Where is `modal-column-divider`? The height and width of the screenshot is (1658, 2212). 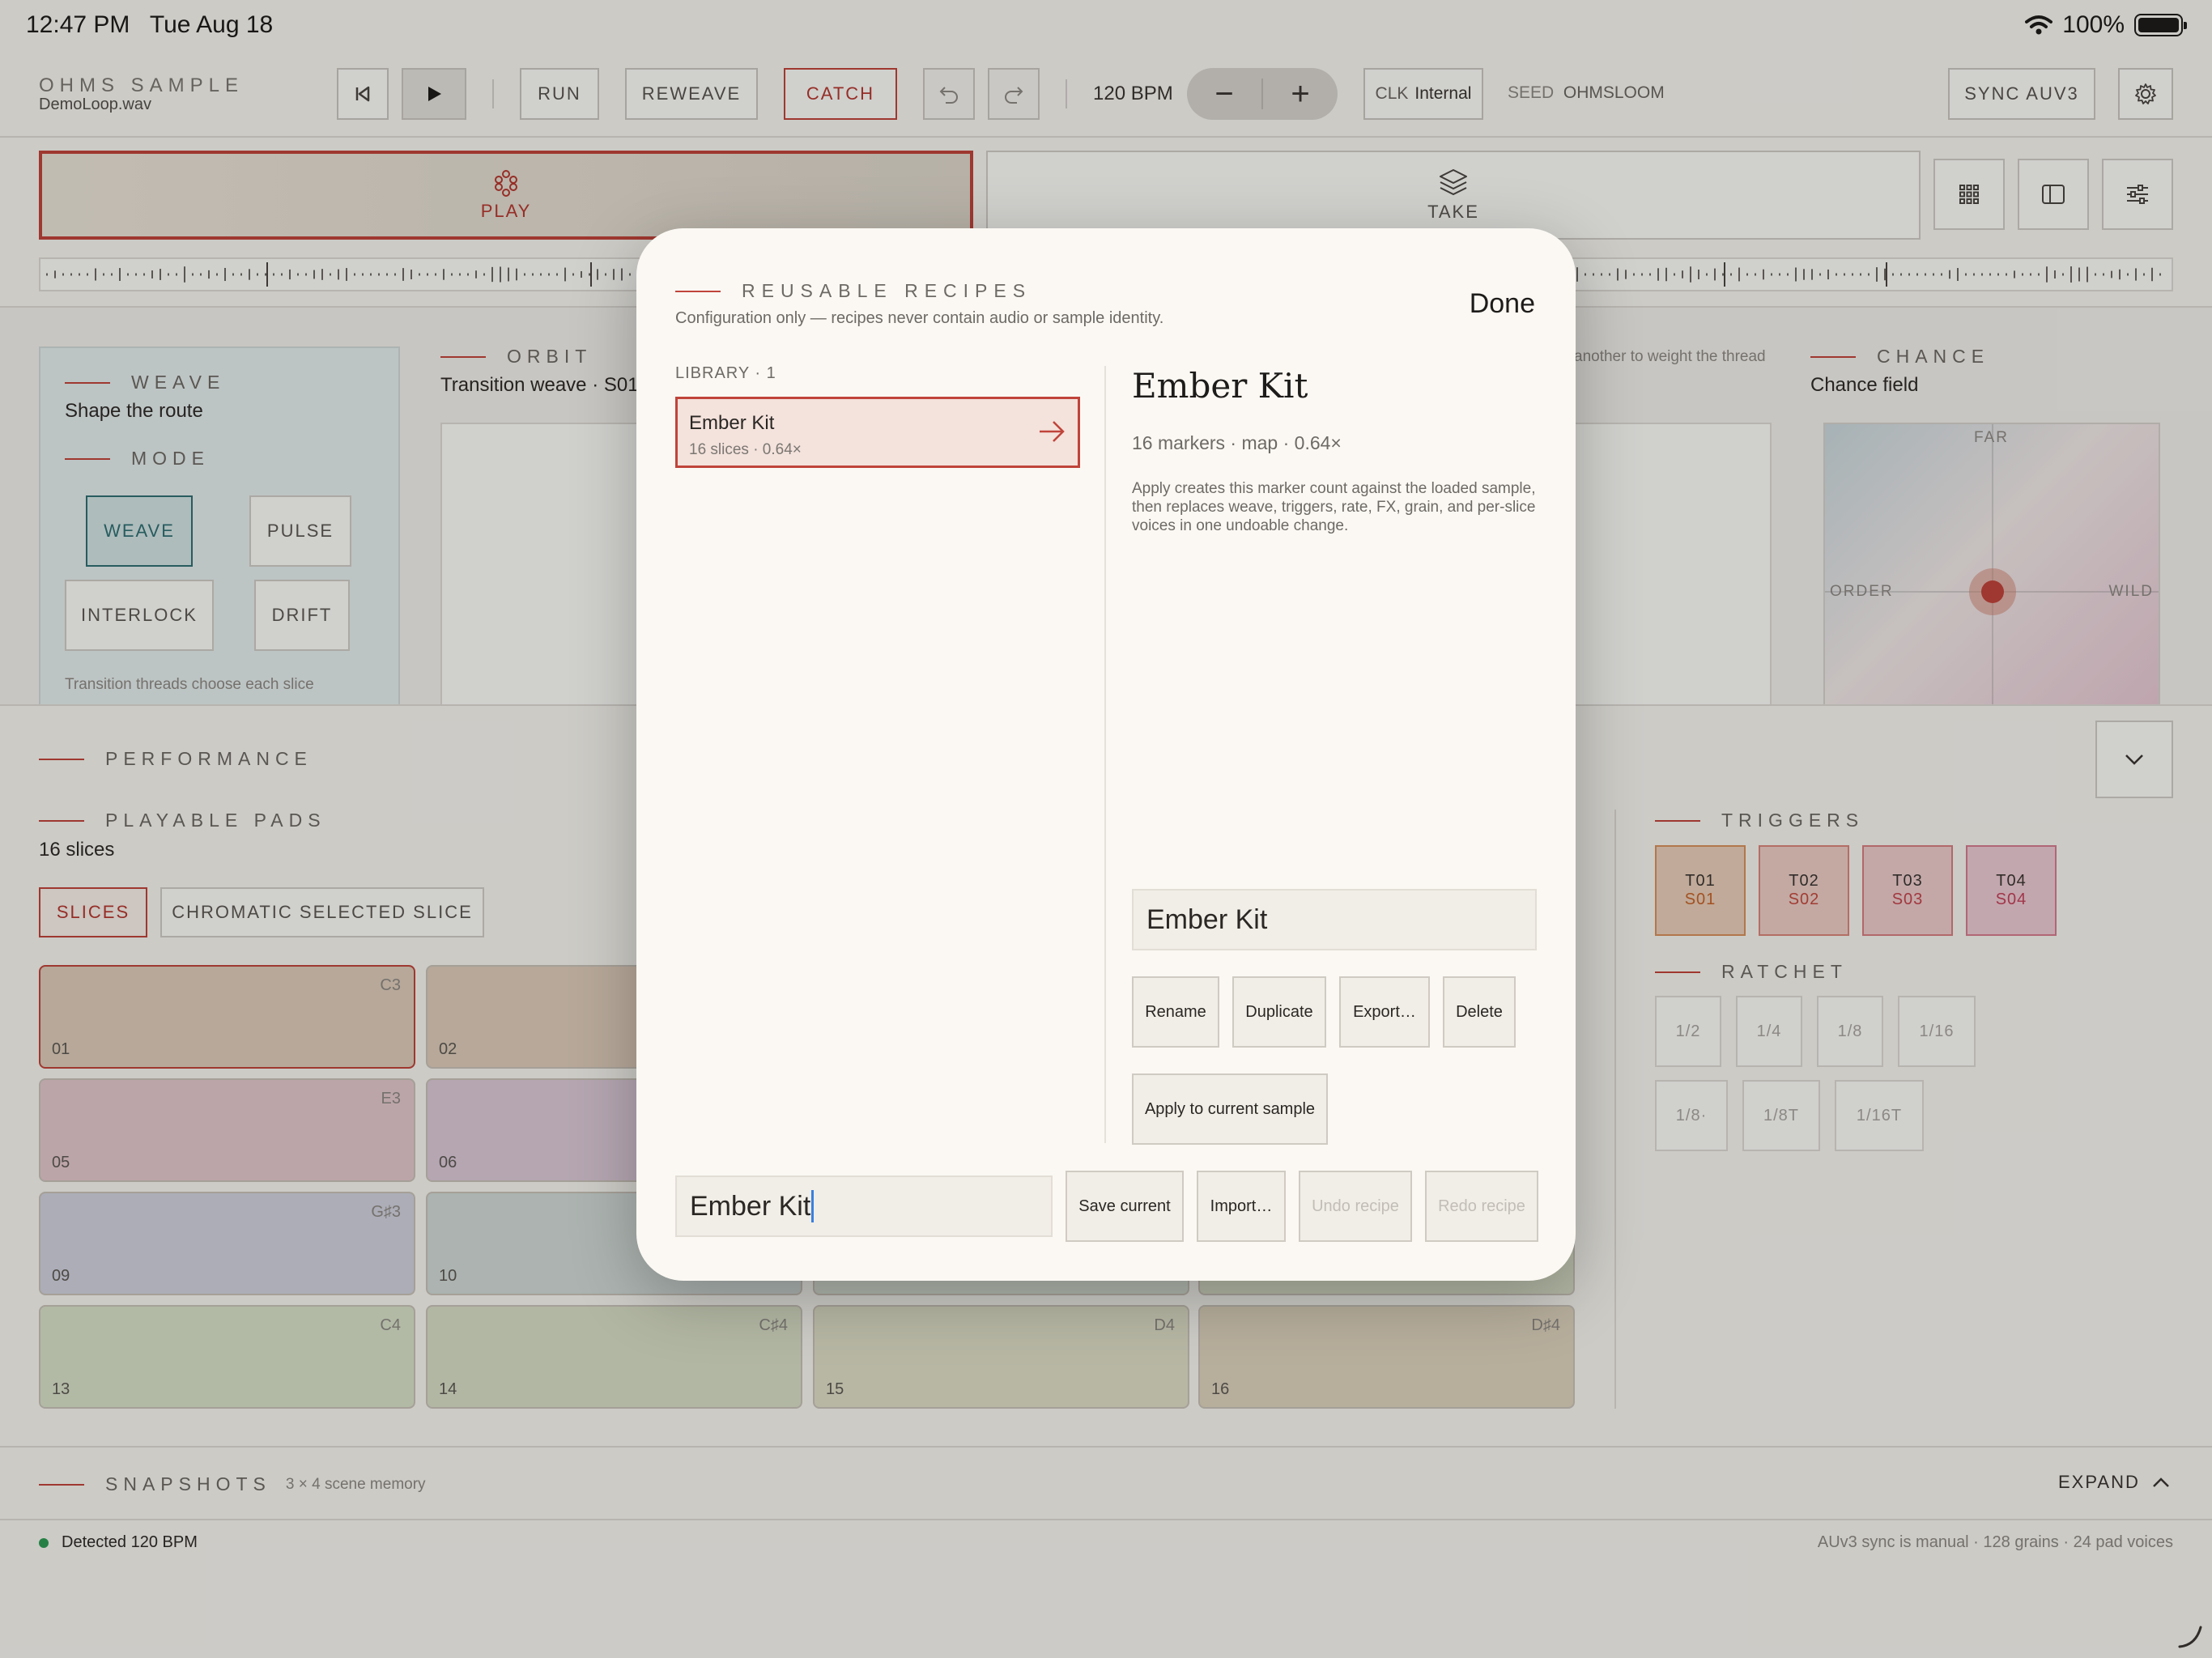 modal-column-divider is located at coordinates (1105, 754).